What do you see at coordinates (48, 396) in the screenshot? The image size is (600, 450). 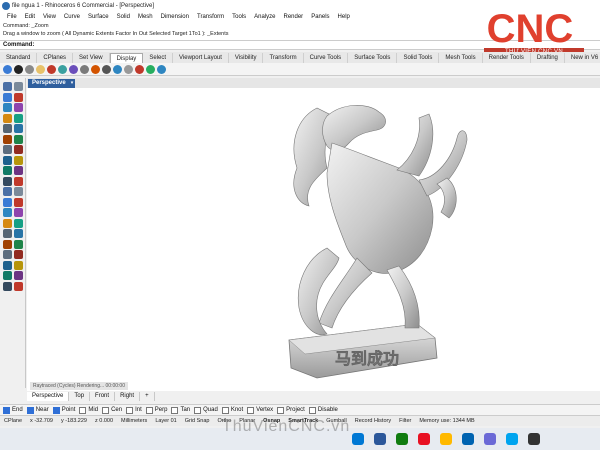 I see `viewport-tab-perspective: Perspective` at bounding box center [48, 396].